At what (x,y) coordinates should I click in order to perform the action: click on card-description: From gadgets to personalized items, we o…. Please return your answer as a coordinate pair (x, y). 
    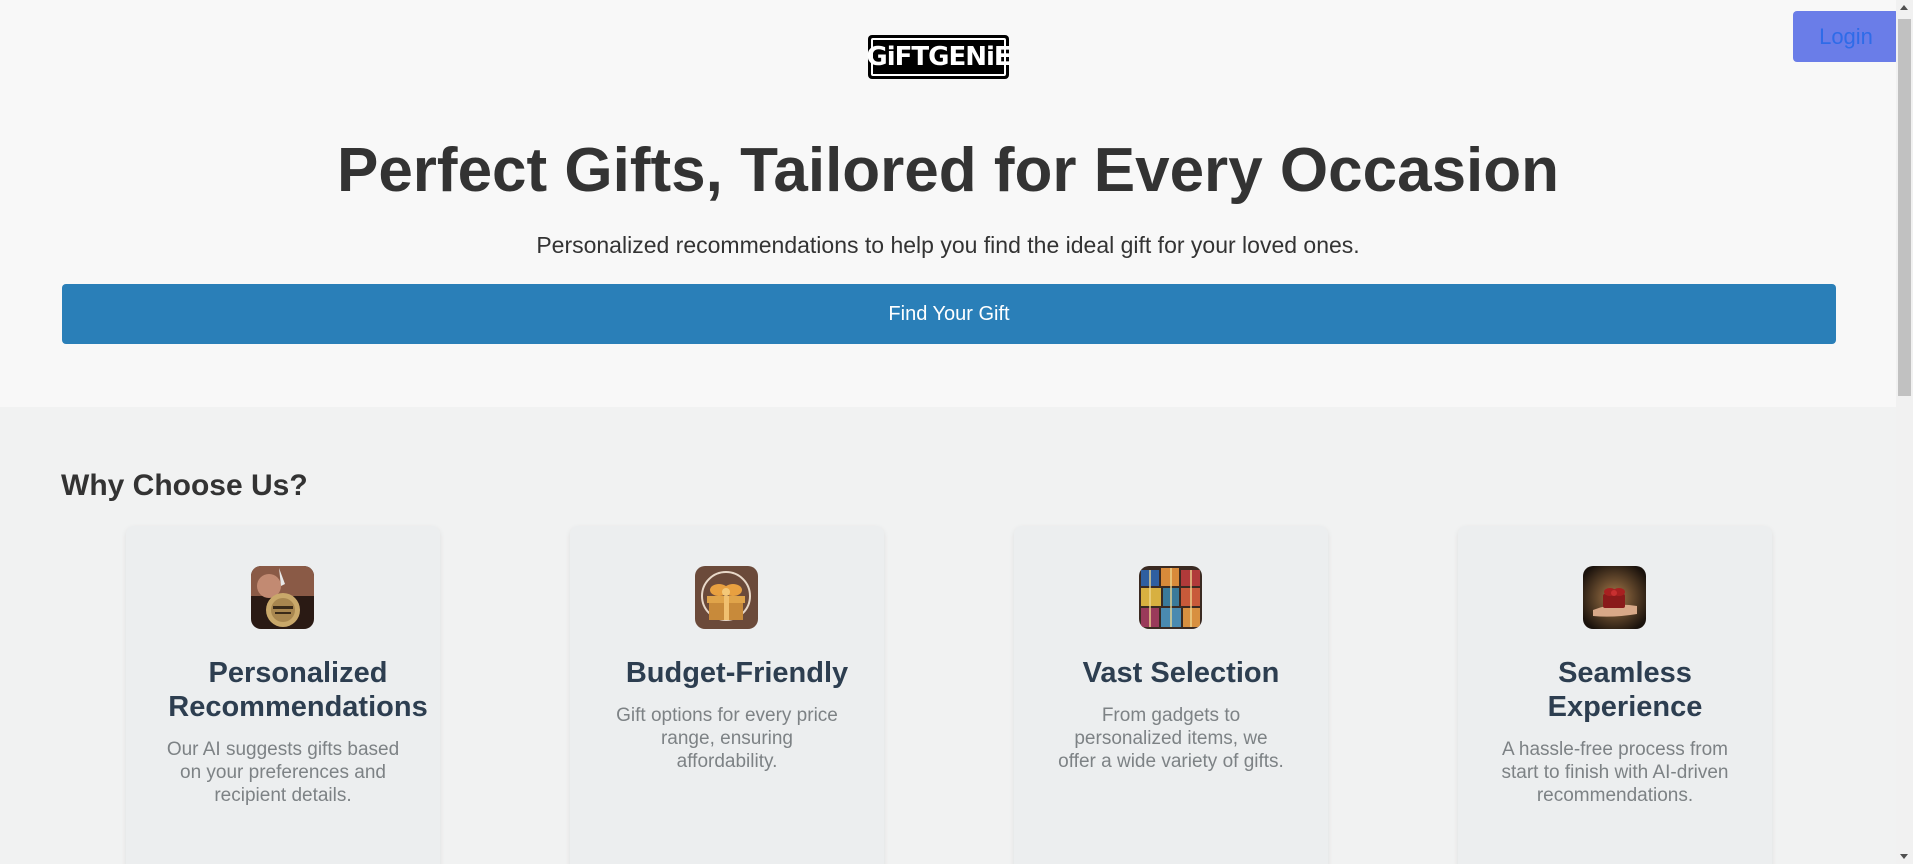
    Looking at the image, I should click on (1171, 738).